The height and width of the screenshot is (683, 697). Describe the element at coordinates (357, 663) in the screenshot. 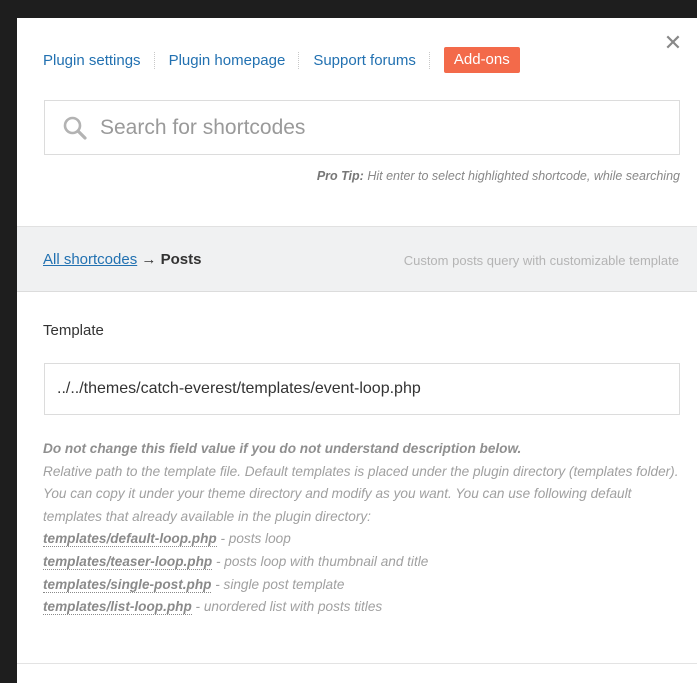

I see `divider` at that location.